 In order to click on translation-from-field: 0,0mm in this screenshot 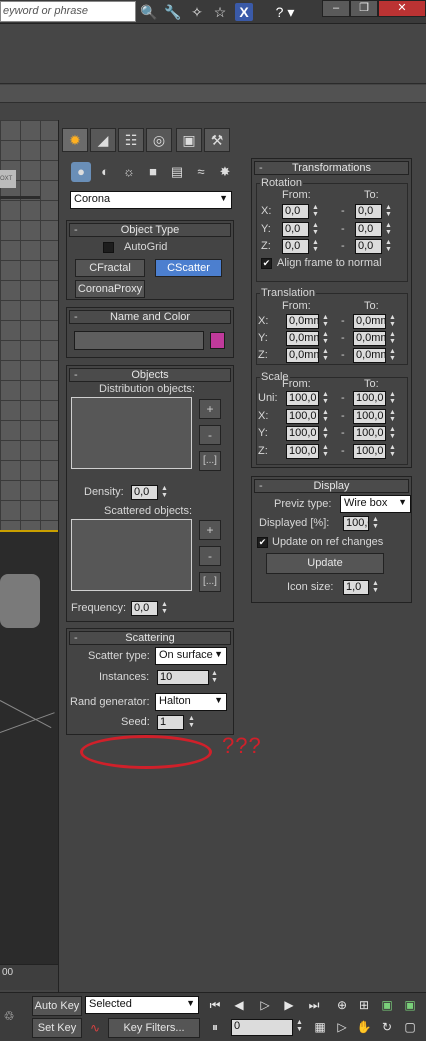, I will do `click(302, 355)`.